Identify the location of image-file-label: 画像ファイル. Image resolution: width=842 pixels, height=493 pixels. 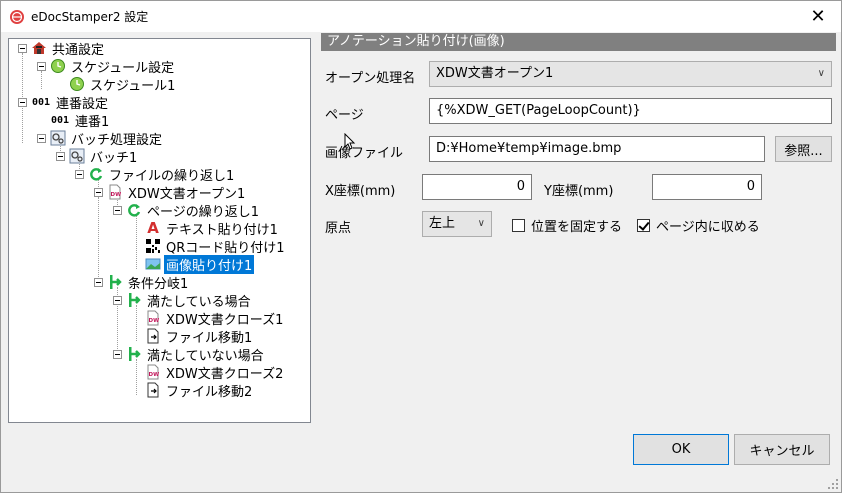
(364, 153).